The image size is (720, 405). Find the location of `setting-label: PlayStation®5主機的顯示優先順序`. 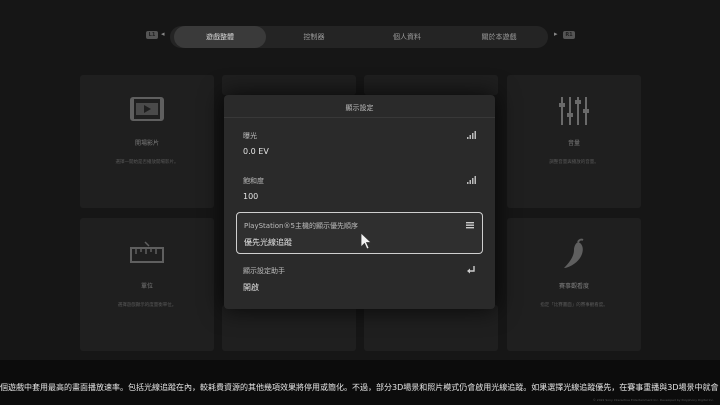

setting-label: PlayStation®5主機的顯示優先順序 is located at coordinates (301, 226).